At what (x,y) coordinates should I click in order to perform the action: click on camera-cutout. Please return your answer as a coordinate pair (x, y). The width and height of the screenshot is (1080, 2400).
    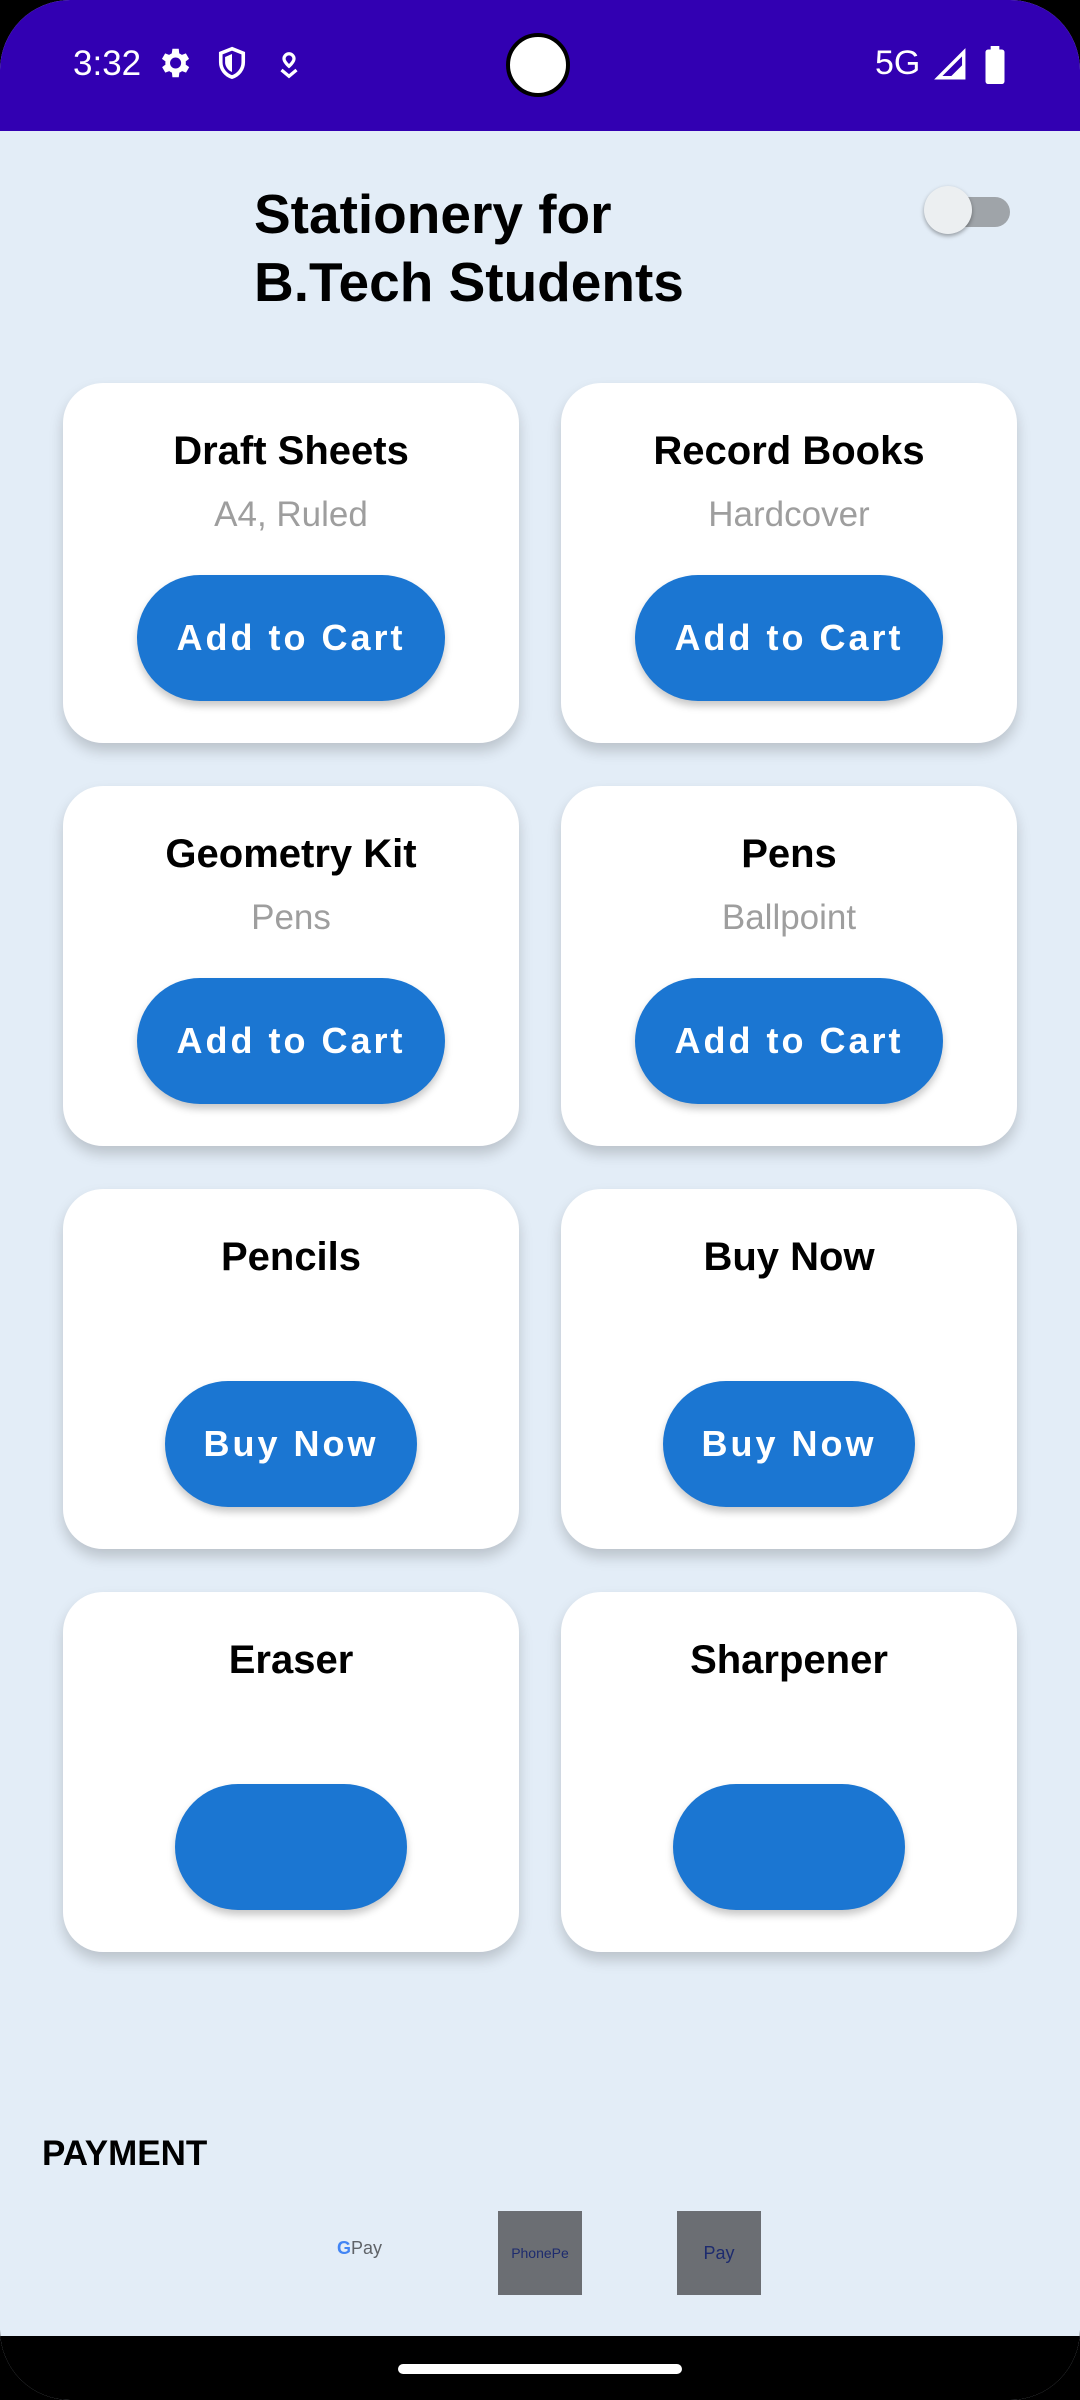
    Looking at the image, I should click on (538, 65).